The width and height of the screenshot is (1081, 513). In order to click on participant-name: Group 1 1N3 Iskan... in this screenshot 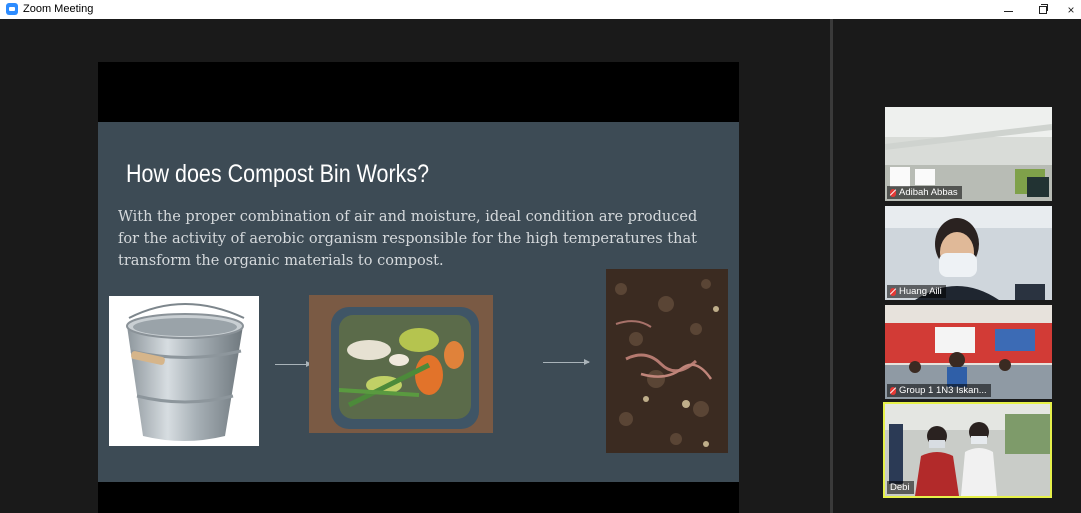, I will do `click(943, 390)`.